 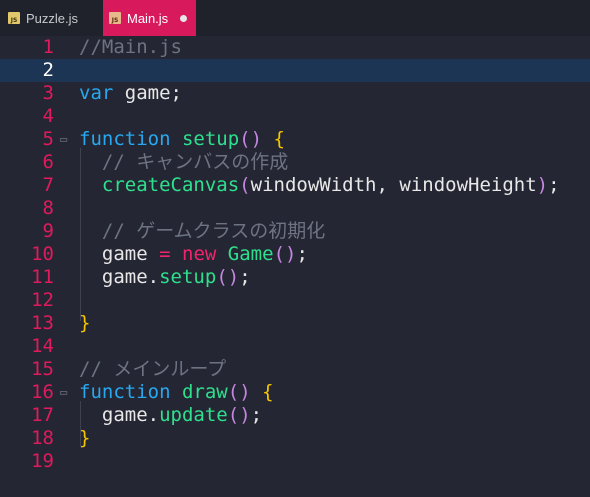 What do you see at coordinates (48, 208) in the screenshot?
I see `line-number: 8` at bounding box center [48, 208].